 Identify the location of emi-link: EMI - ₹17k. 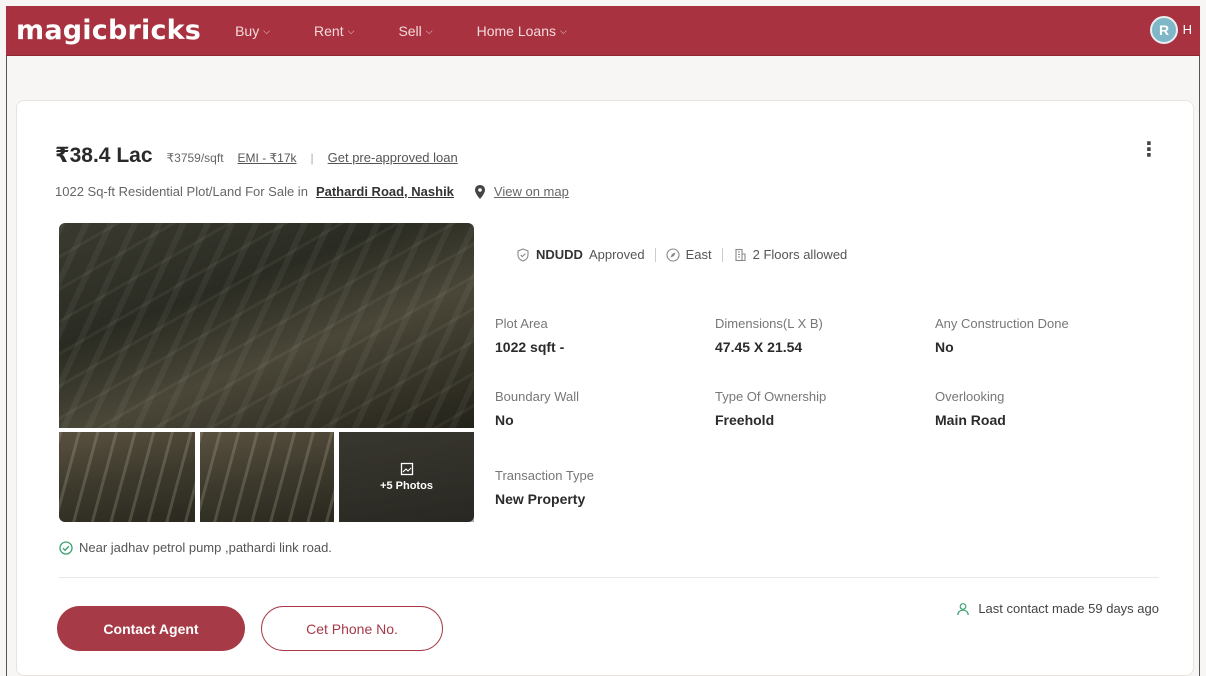
(267, 158).